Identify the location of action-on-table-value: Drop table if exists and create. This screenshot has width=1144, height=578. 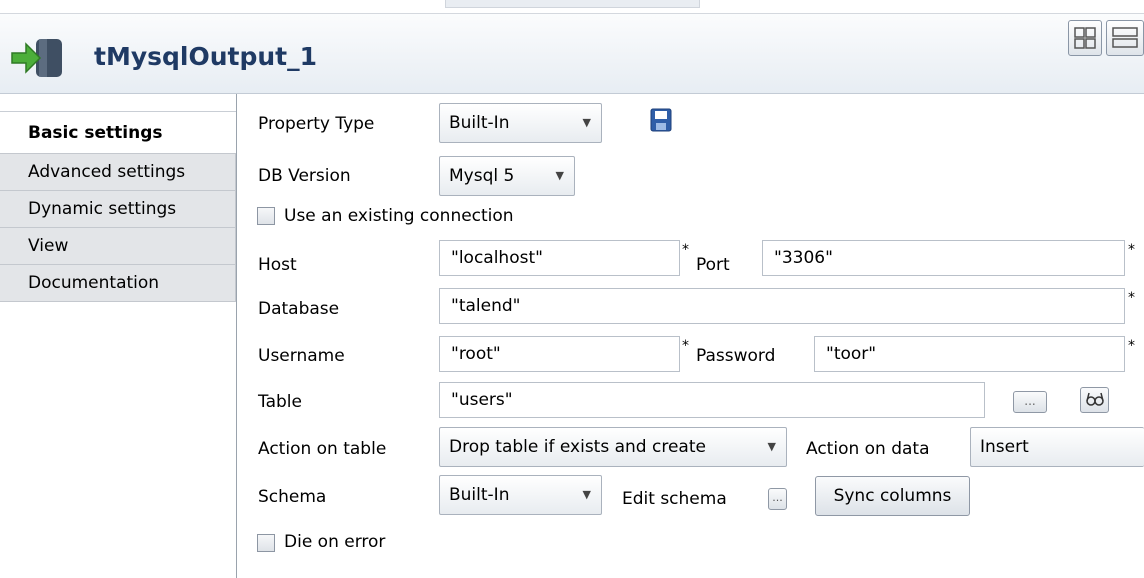
(577, 447).